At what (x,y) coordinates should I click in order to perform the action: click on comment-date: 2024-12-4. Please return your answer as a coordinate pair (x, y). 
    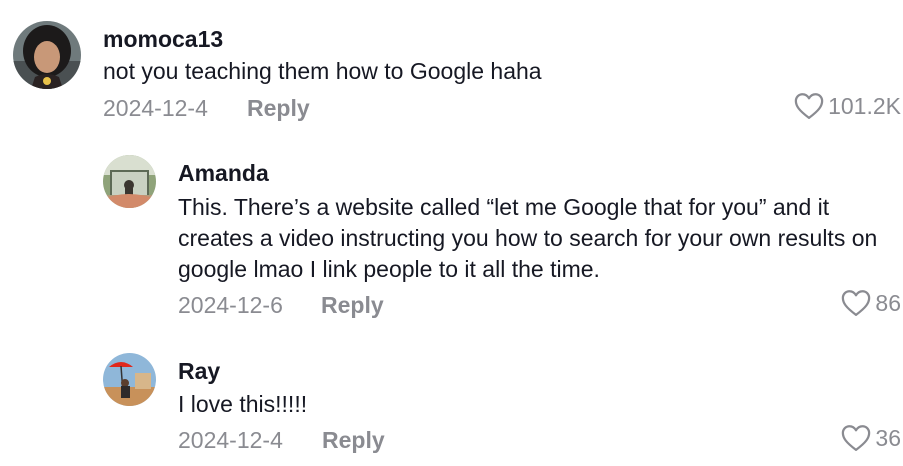
    Looking at the image, I should click on (230, 440).